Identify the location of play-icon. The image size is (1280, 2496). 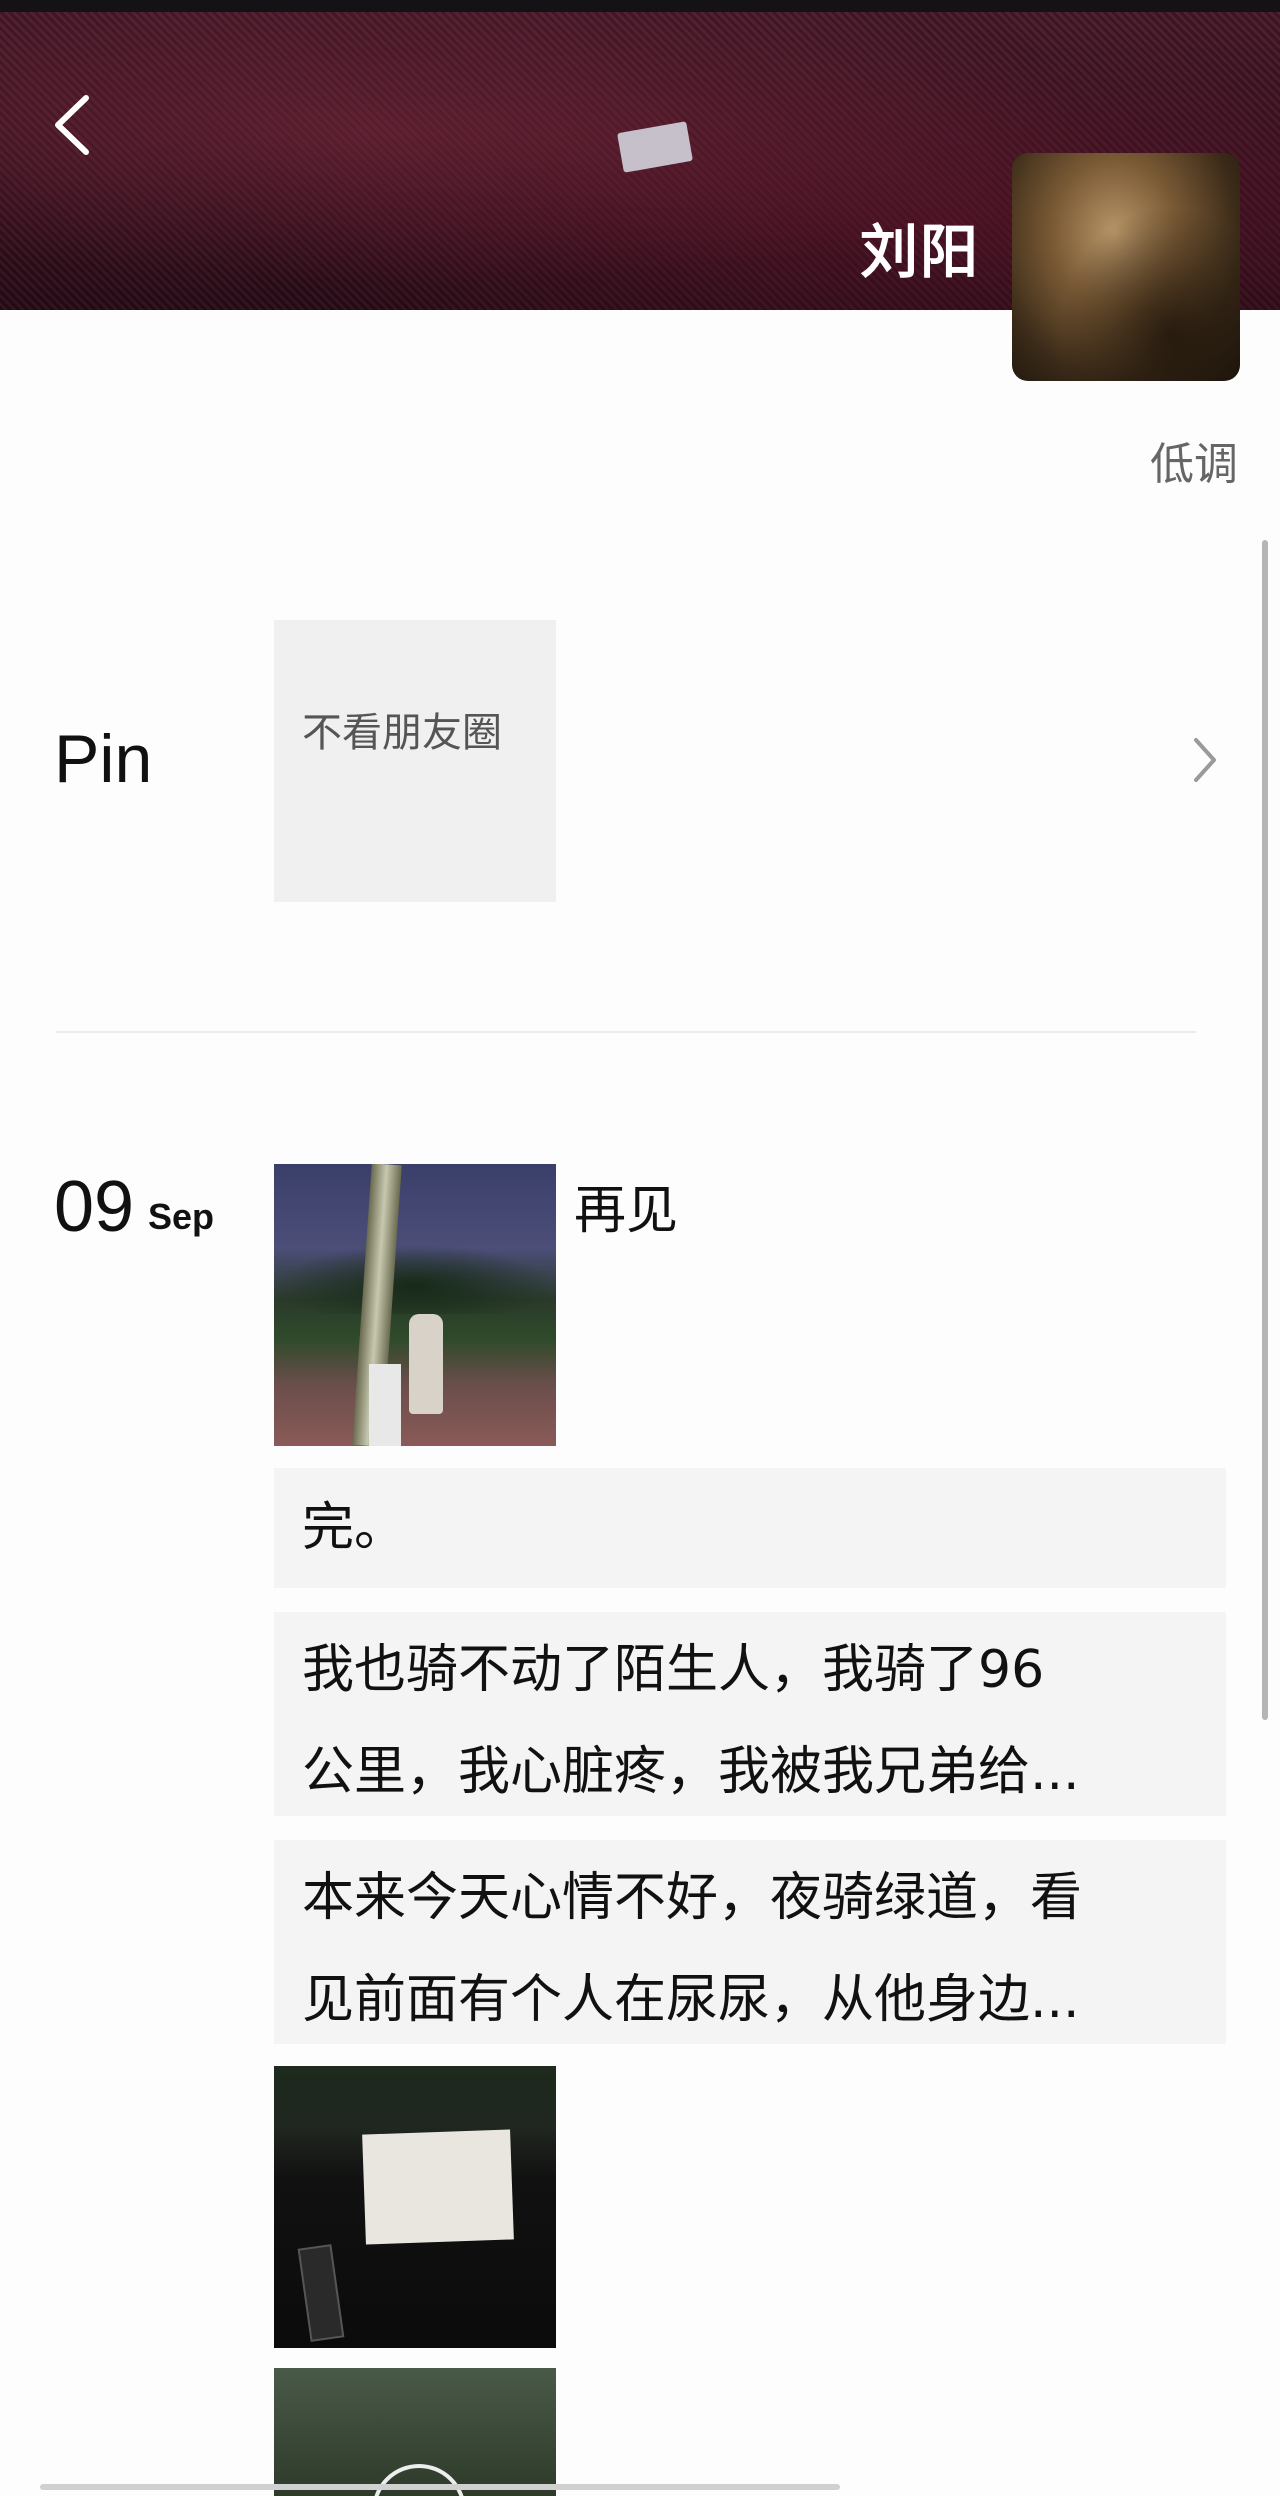
(419, 2480).